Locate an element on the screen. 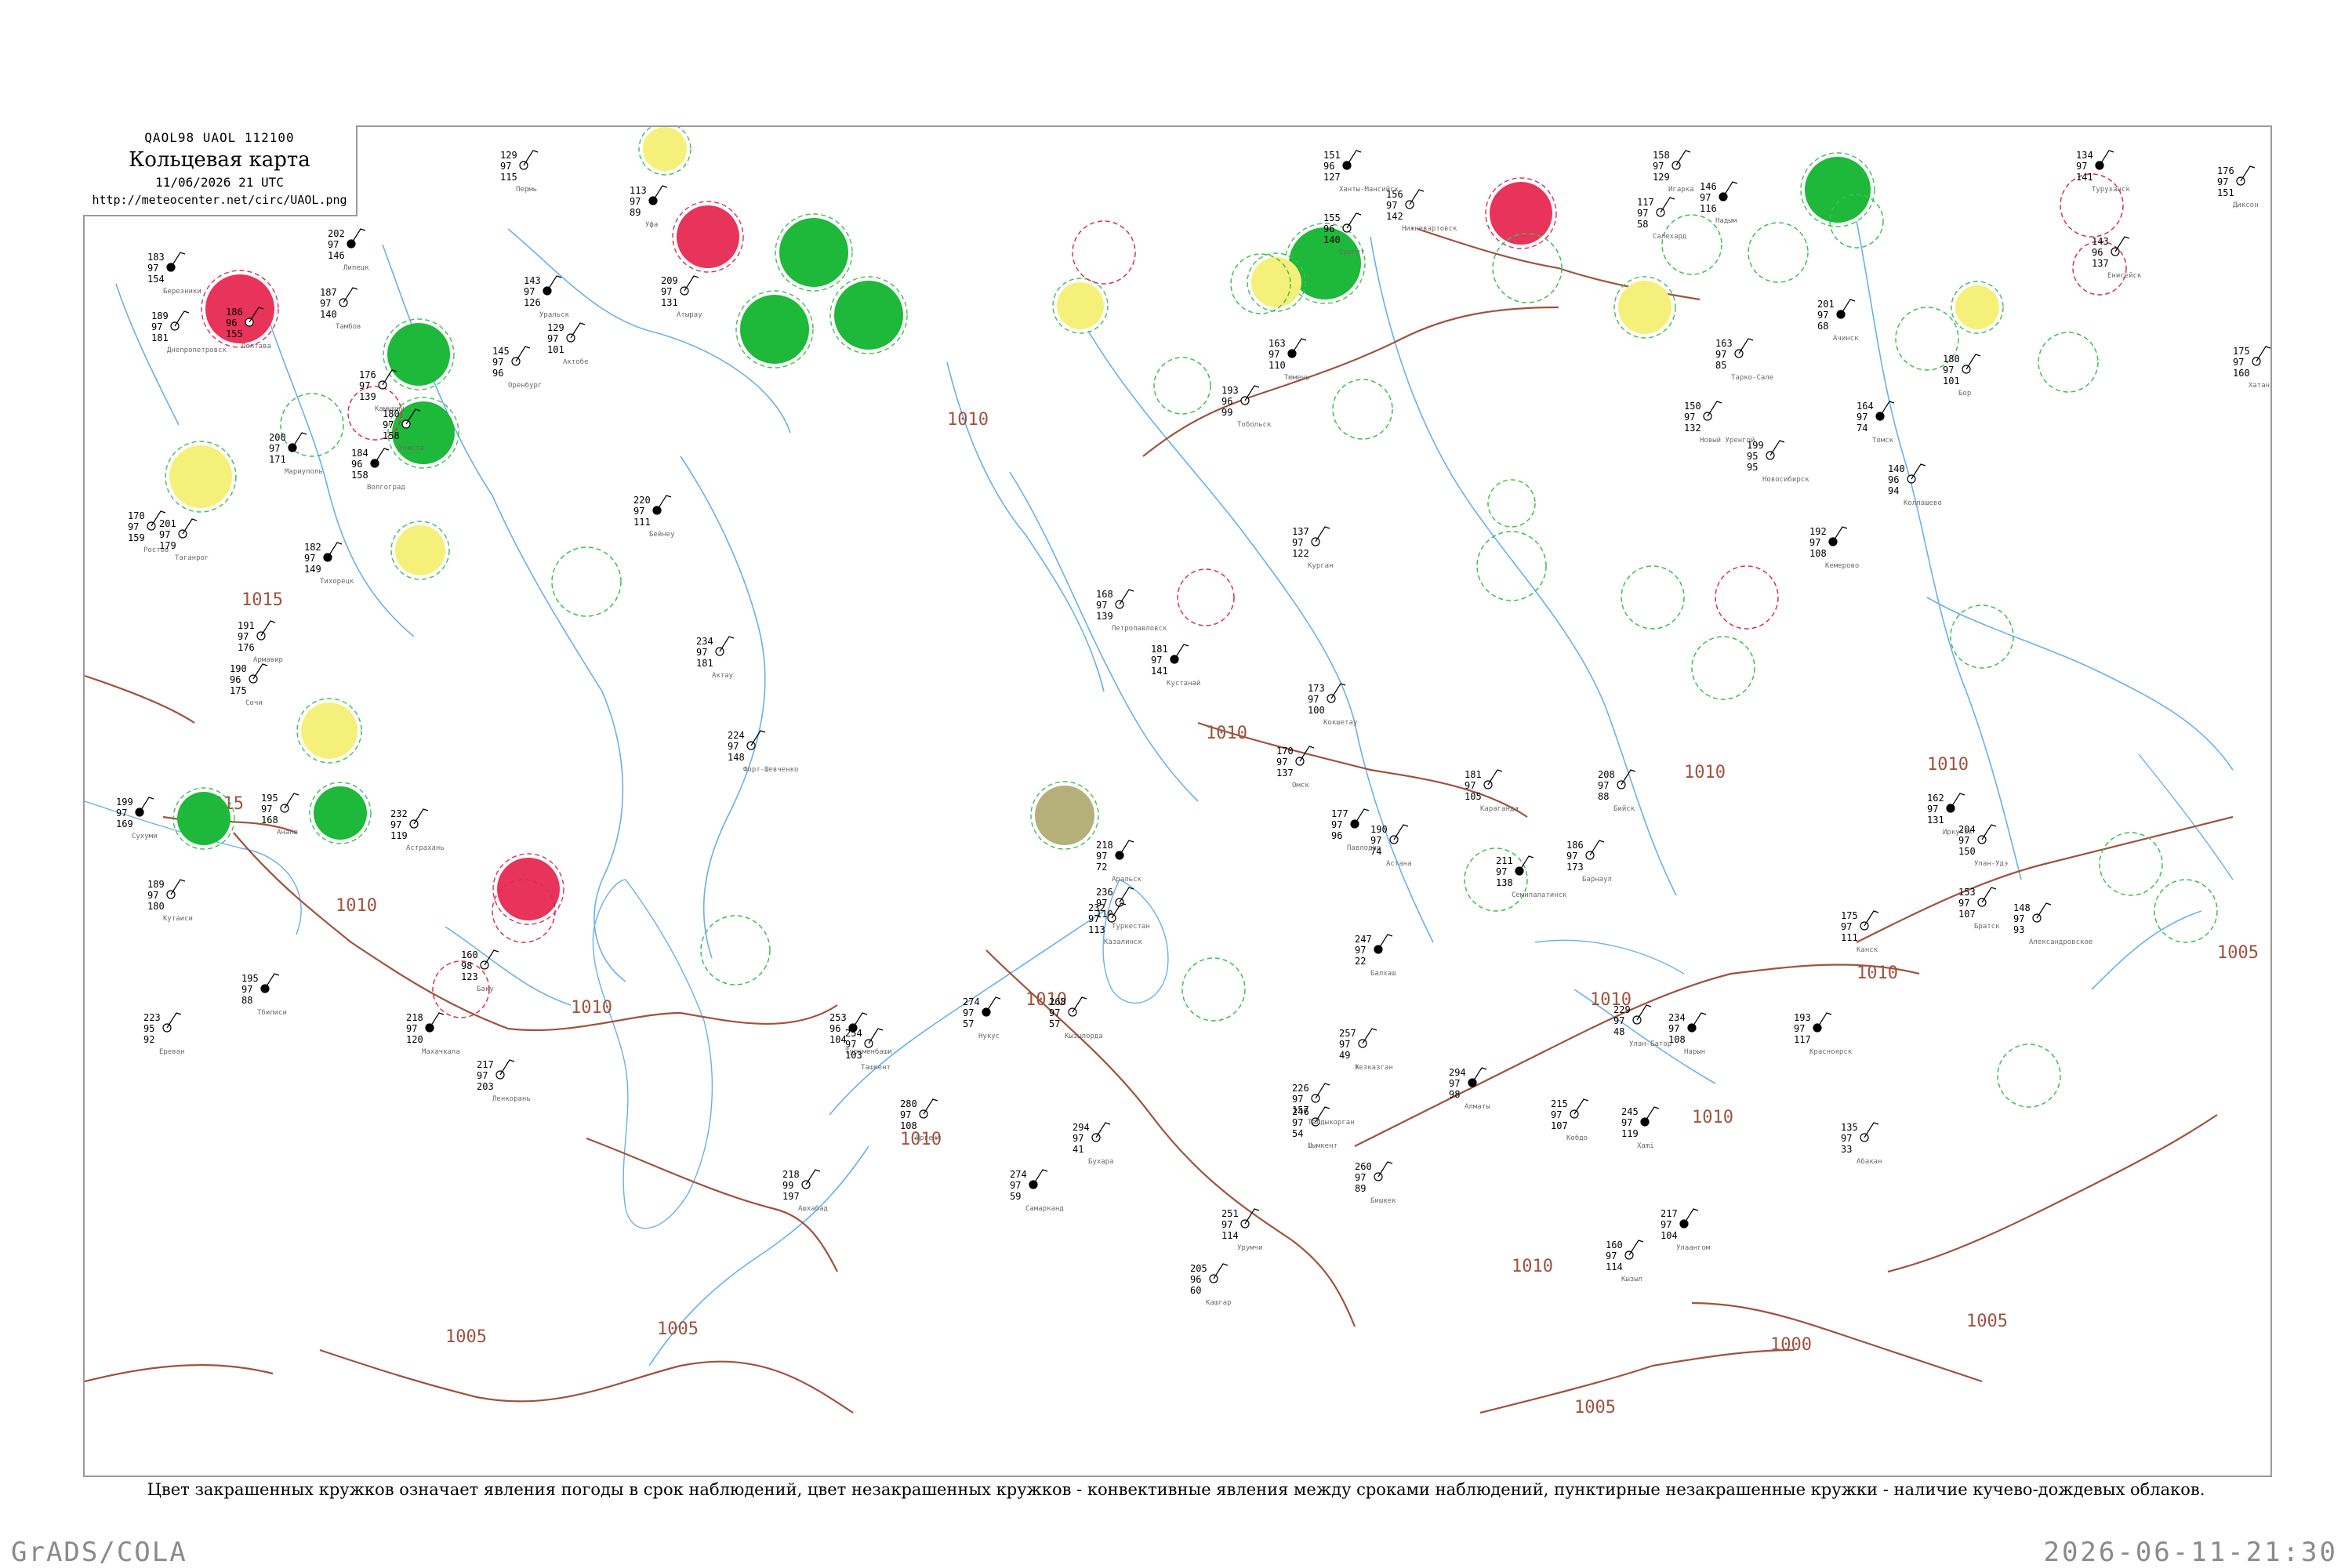 This screenshot has width=2352, height=1568. station-plot: 23497108Нарын is located at coordinates (1688, 1034).